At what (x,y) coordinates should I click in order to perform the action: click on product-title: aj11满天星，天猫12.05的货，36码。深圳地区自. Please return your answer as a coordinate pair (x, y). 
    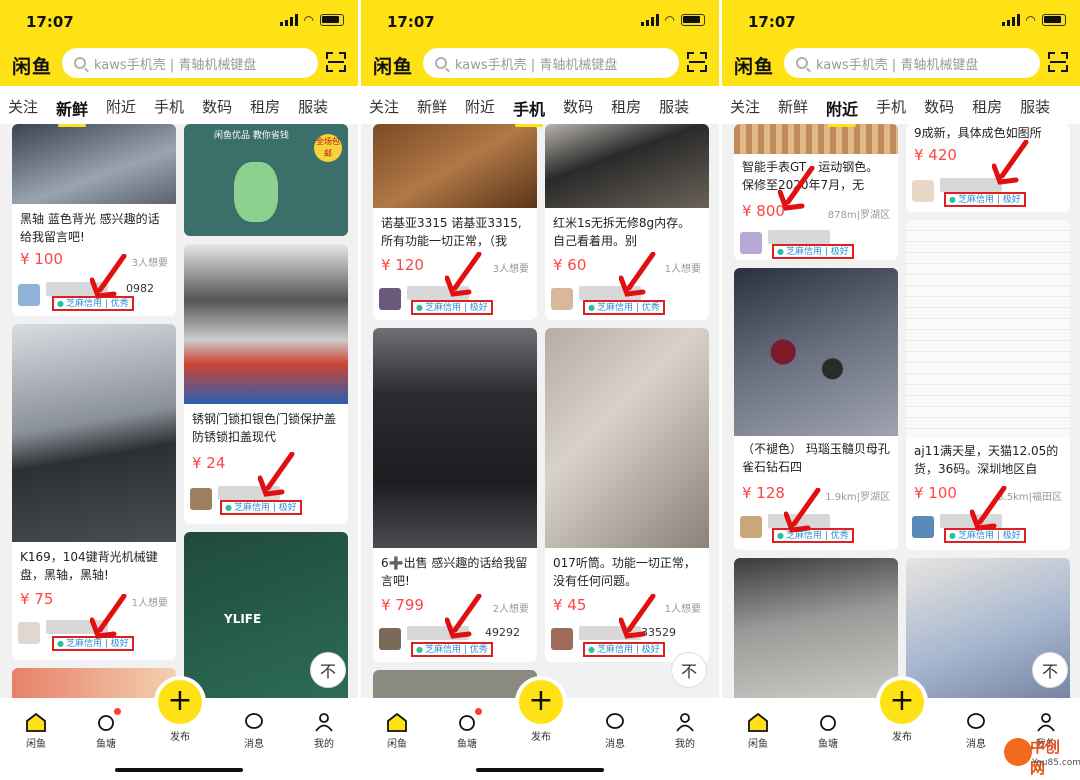
    Looking at the image, I should click on (986, 460).